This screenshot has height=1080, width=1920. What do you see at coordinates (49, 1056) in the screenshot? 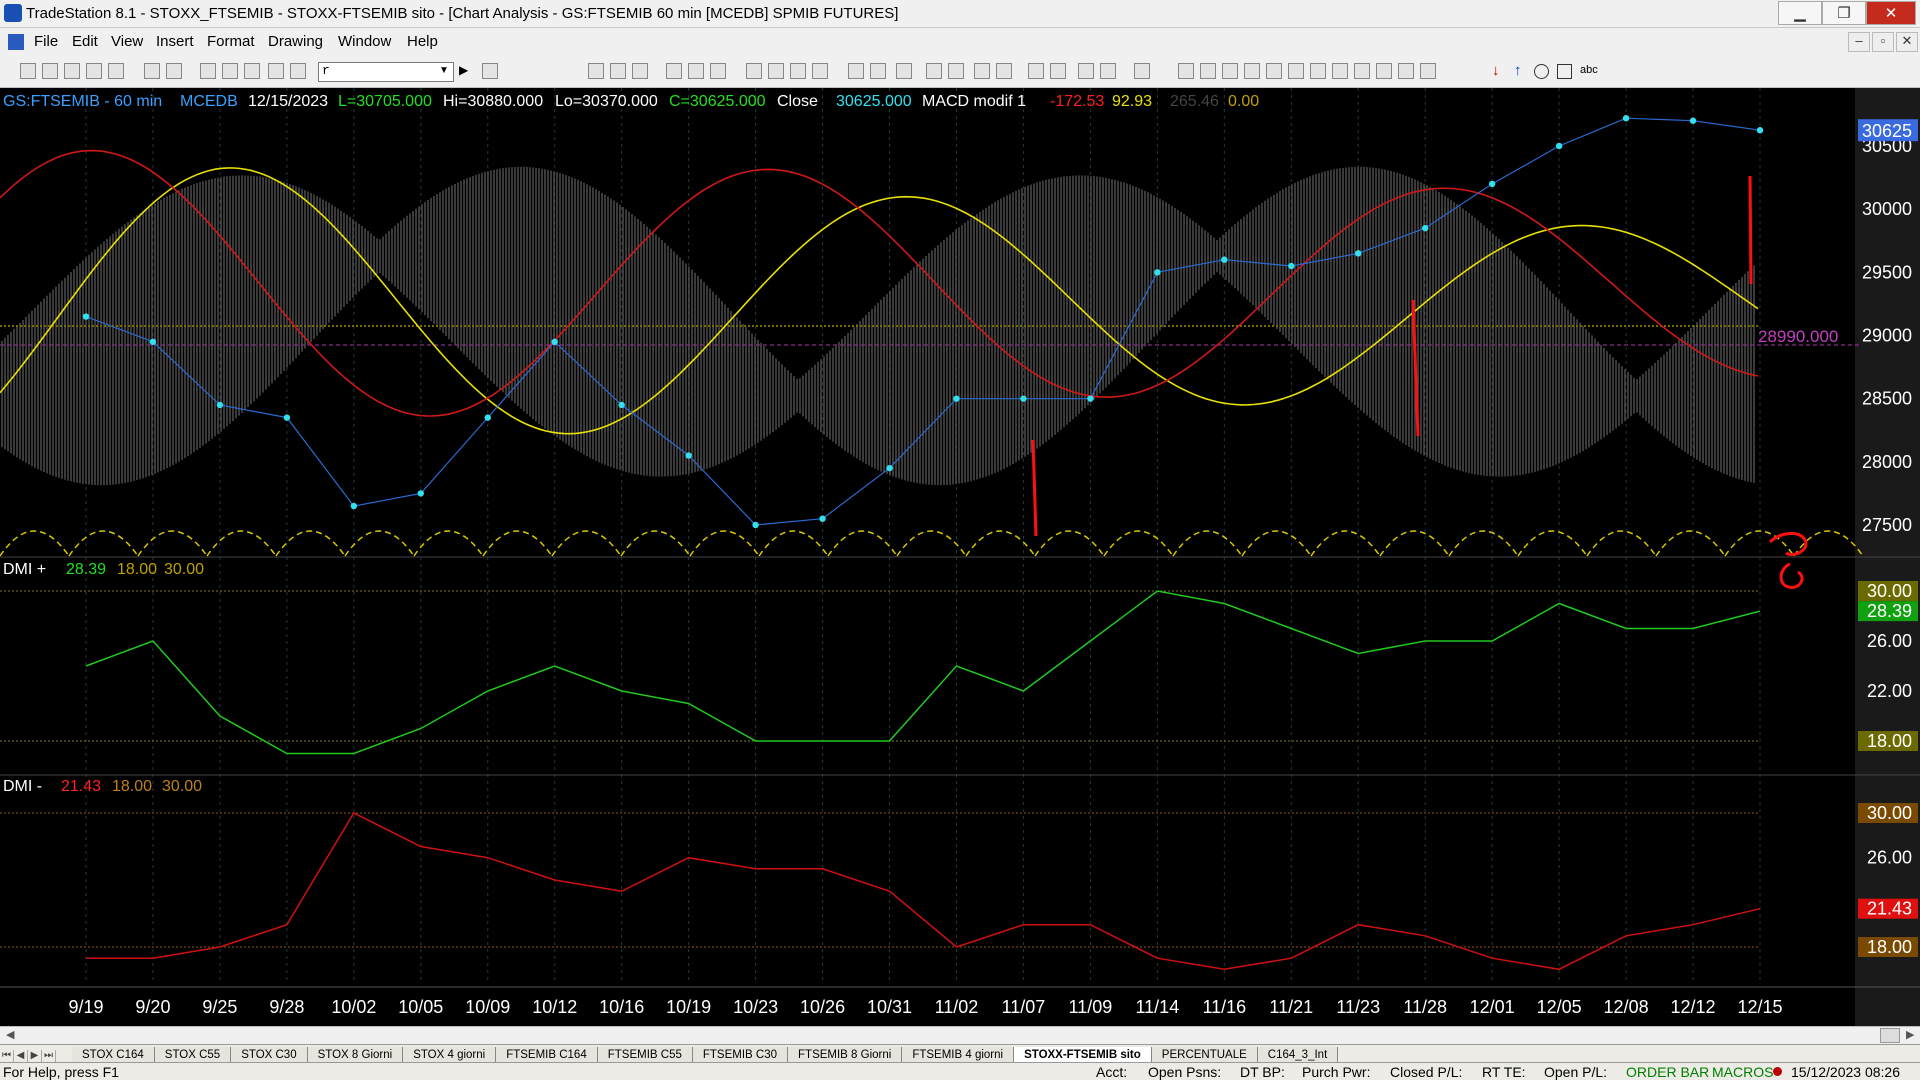
I see `tab-last-icon: ⏭` at bounding box center [49, 1056].